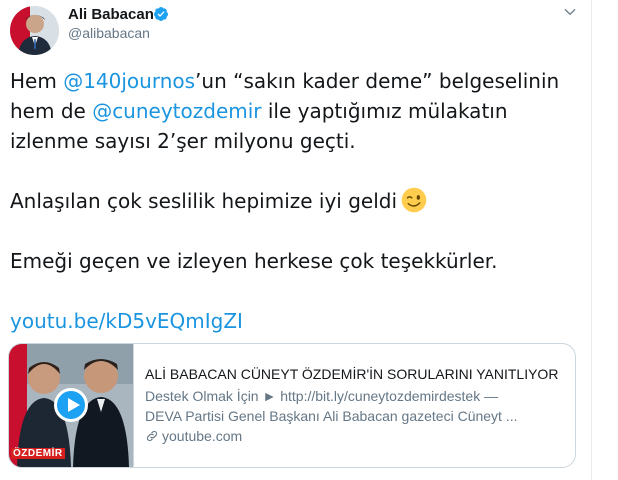 The height and width of the screenshot is (480, 618). I want to click on verified-badge-icon, so click(160, 14).